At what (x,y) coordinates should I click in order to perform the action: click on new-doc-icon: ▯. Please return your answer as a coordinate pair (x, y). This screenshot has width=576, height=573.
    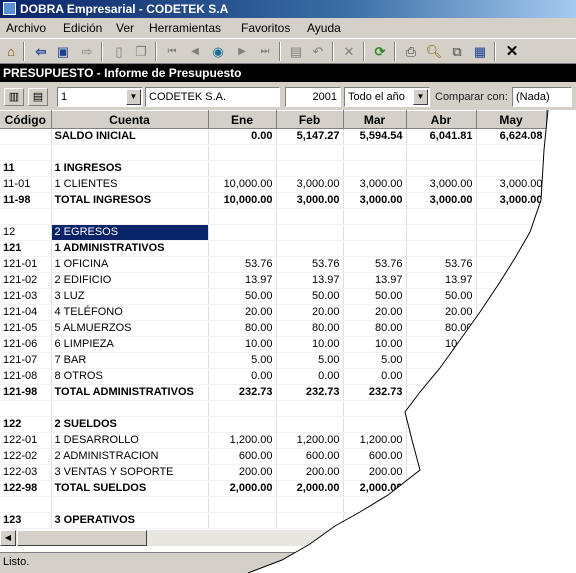
    Looking at the image, I should click on (119, 51).